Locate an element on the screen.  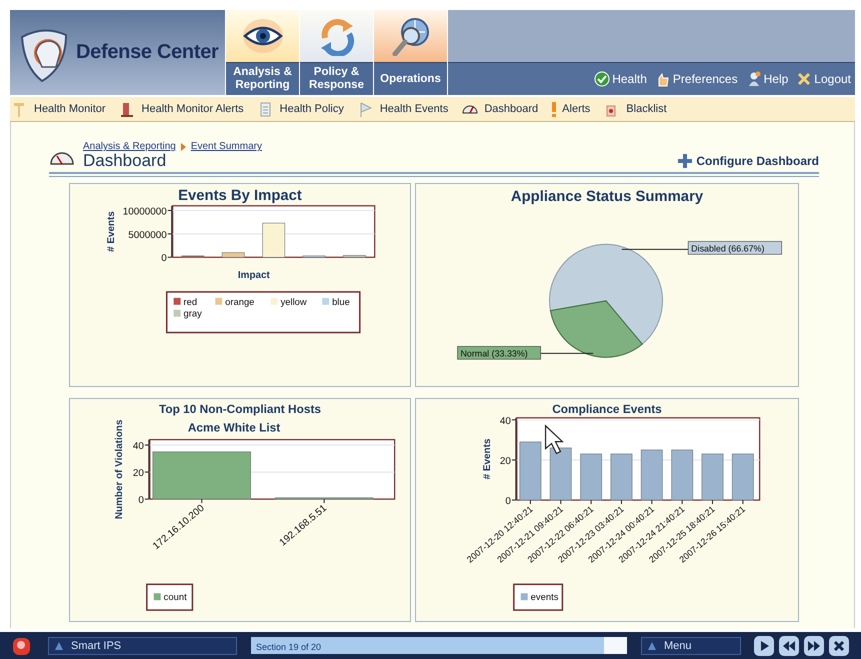
configure-dashboard-button: Configure Dashboard is located at coordinates (748, 161).